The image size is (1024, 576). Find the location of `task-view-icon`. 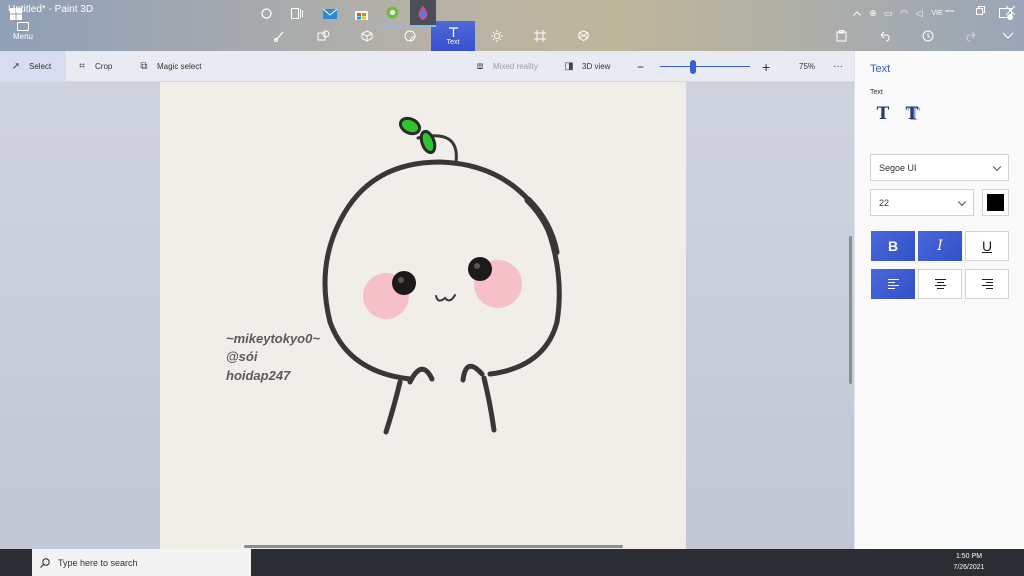

task-view-icon is located at coordinates (297, 13).